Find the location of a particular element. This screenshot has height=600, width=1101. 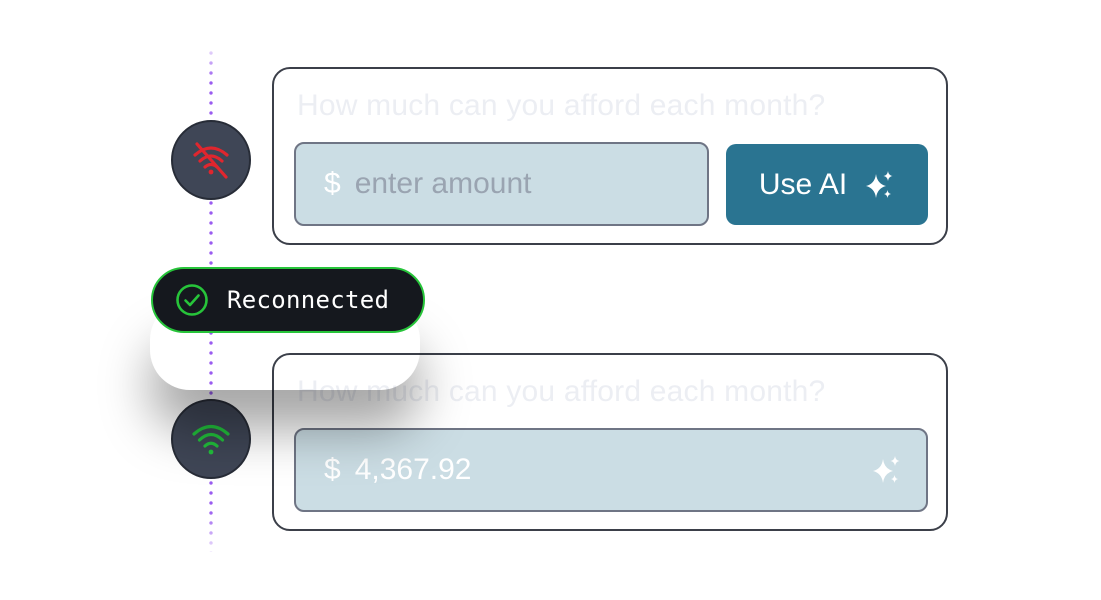

reconnected-toast: Reconnected is located at coordinates (288, 300).